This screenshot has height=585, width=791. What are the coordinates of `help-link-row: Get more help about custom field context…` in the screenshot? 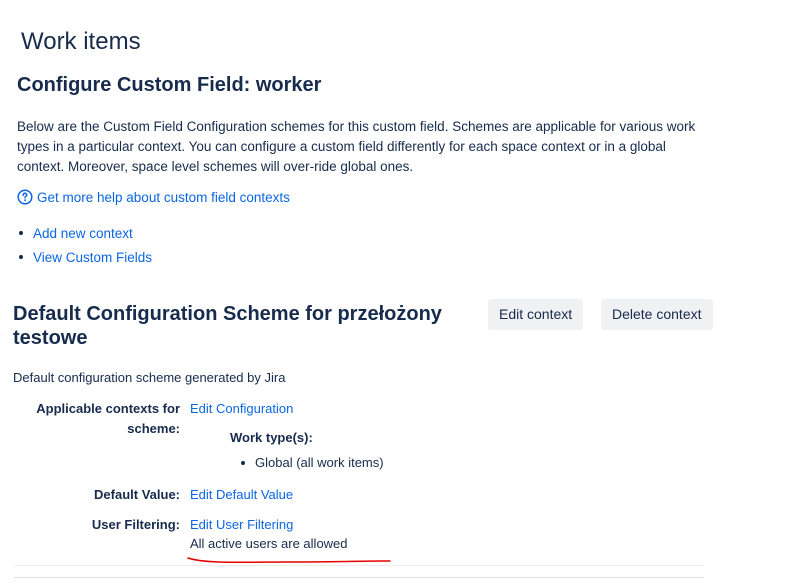 It's located at (153, 197).